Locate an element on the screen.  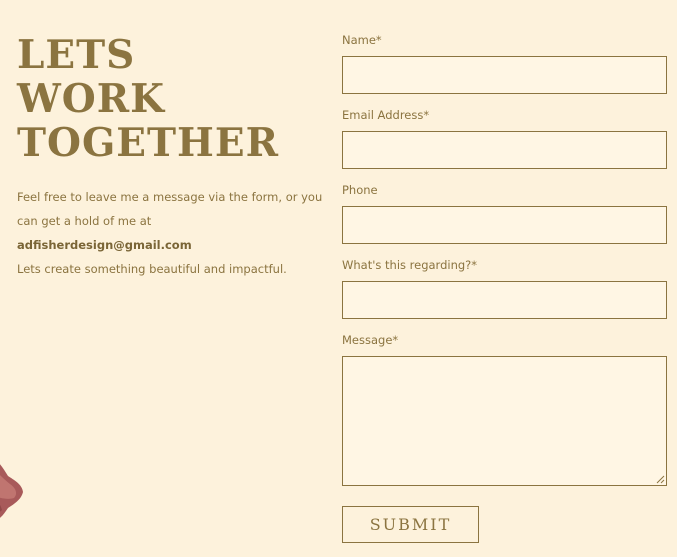
heading-line-3: TOGETHER is located at coordinates (148, 143).